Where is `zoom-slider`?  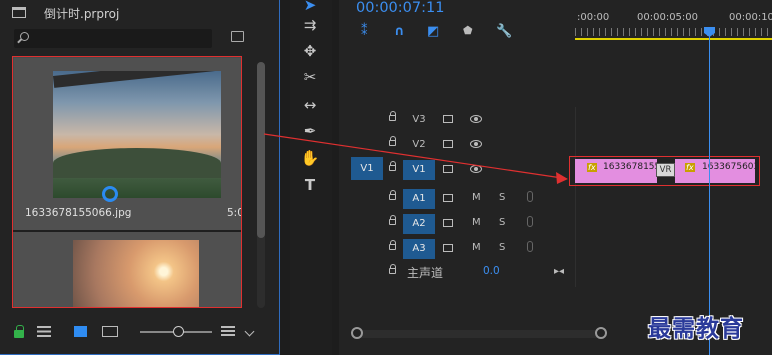 zoom-slider is located at coordinates (176, 331).